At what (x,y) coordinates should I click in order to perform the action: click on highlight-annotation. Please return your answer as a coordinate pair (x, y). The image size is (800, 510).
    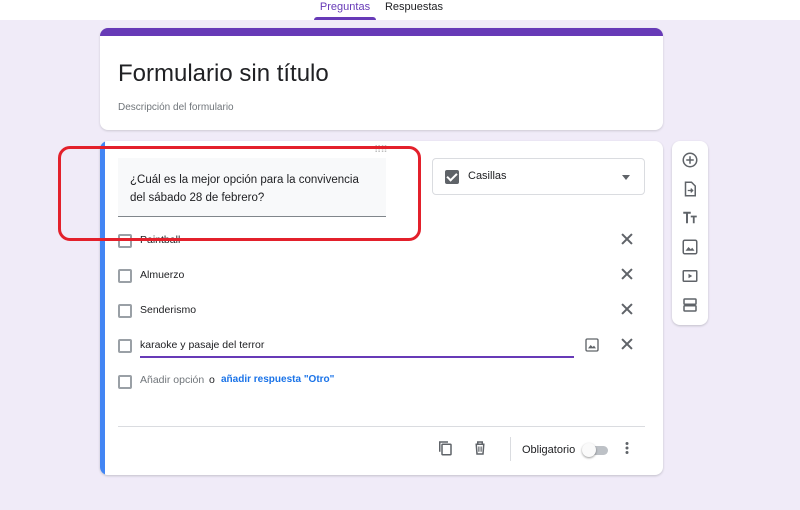
    Looking at the image, I should click on (239, 193).